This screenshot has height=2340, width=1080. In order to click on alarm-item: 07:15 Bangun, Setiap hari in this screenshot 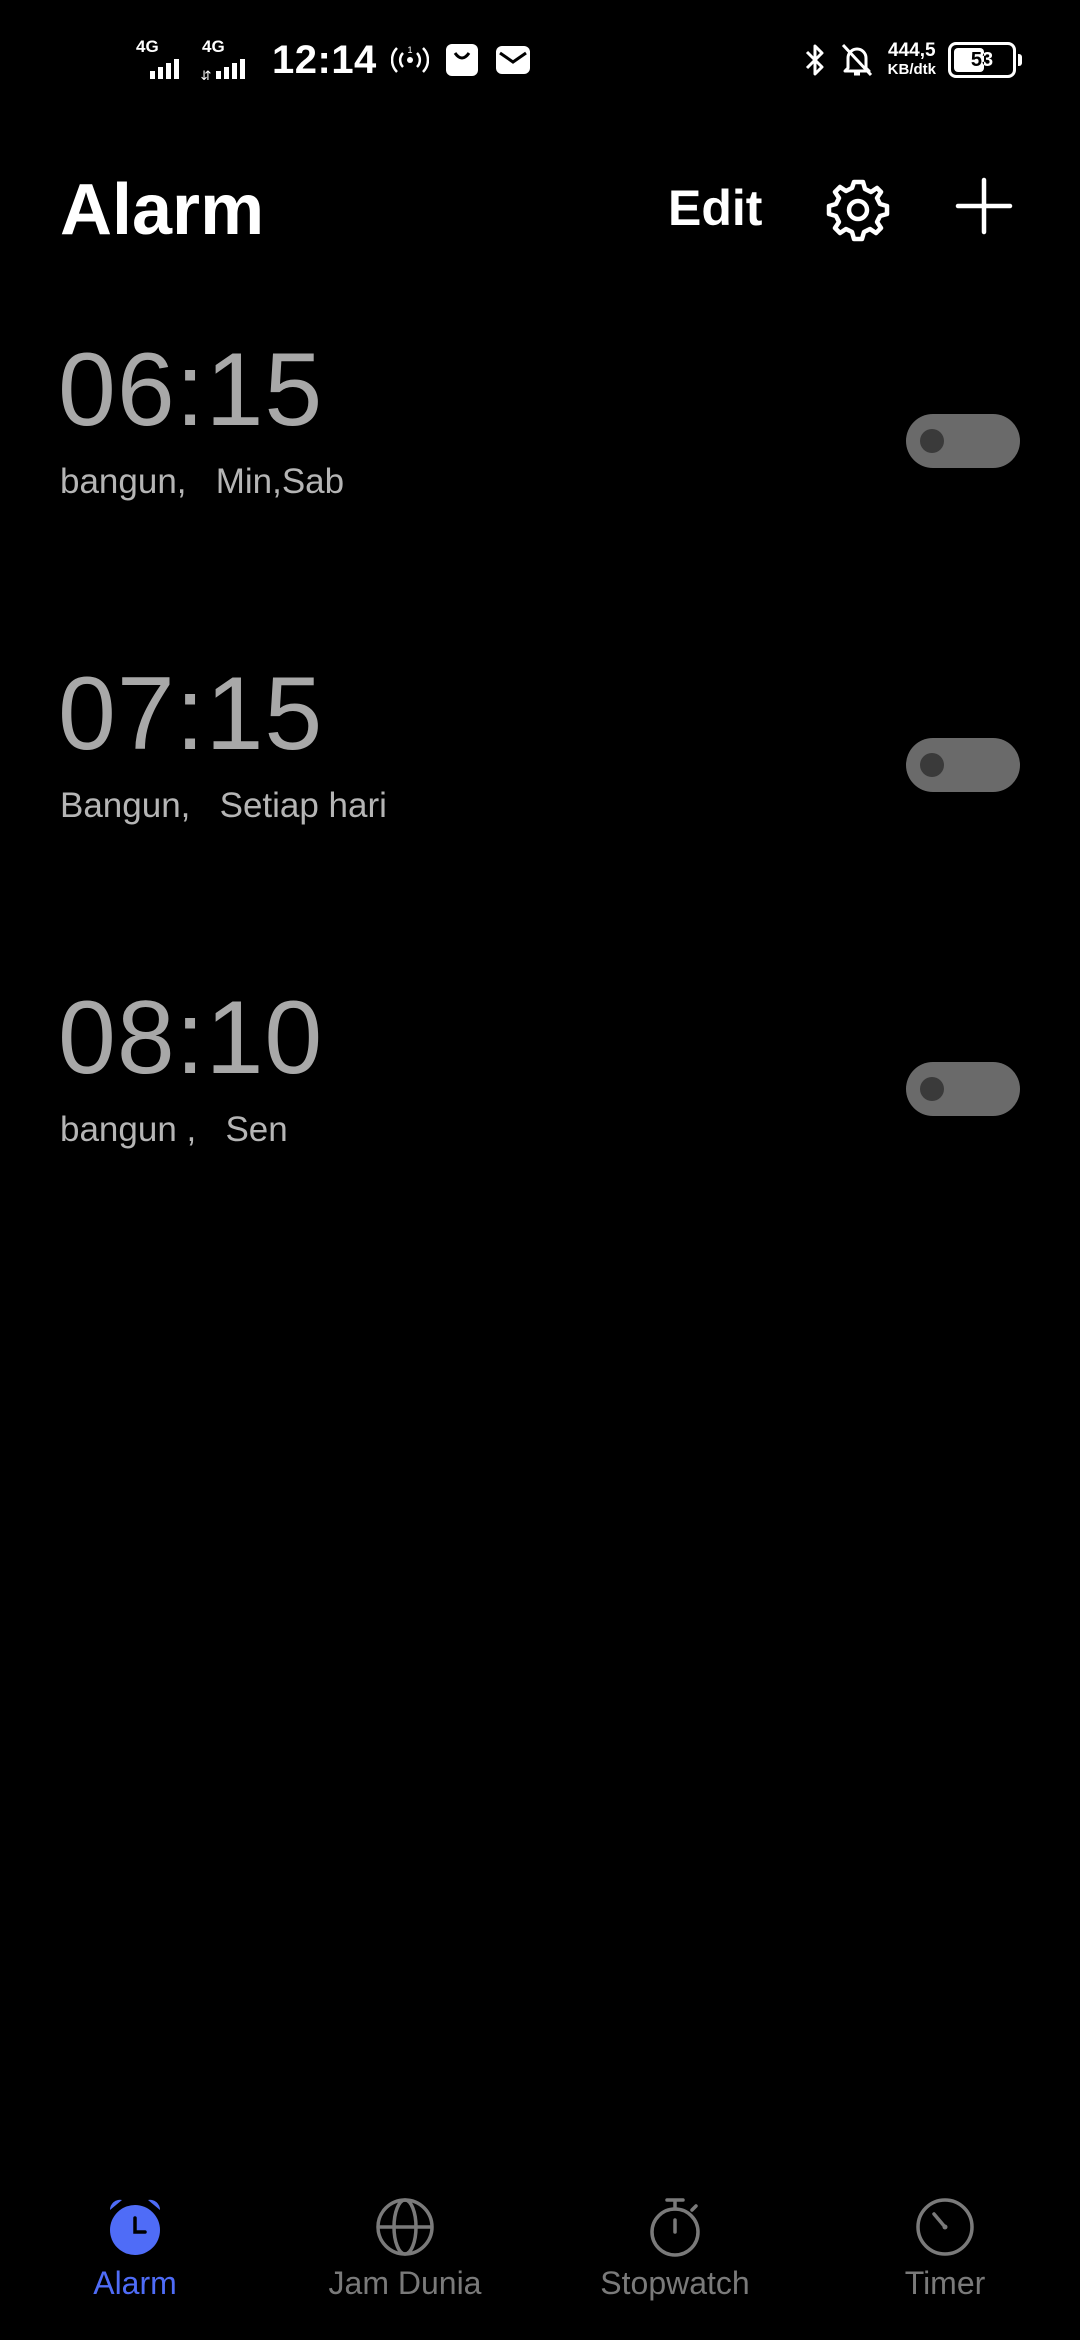, I will do `click(540, 806)`.